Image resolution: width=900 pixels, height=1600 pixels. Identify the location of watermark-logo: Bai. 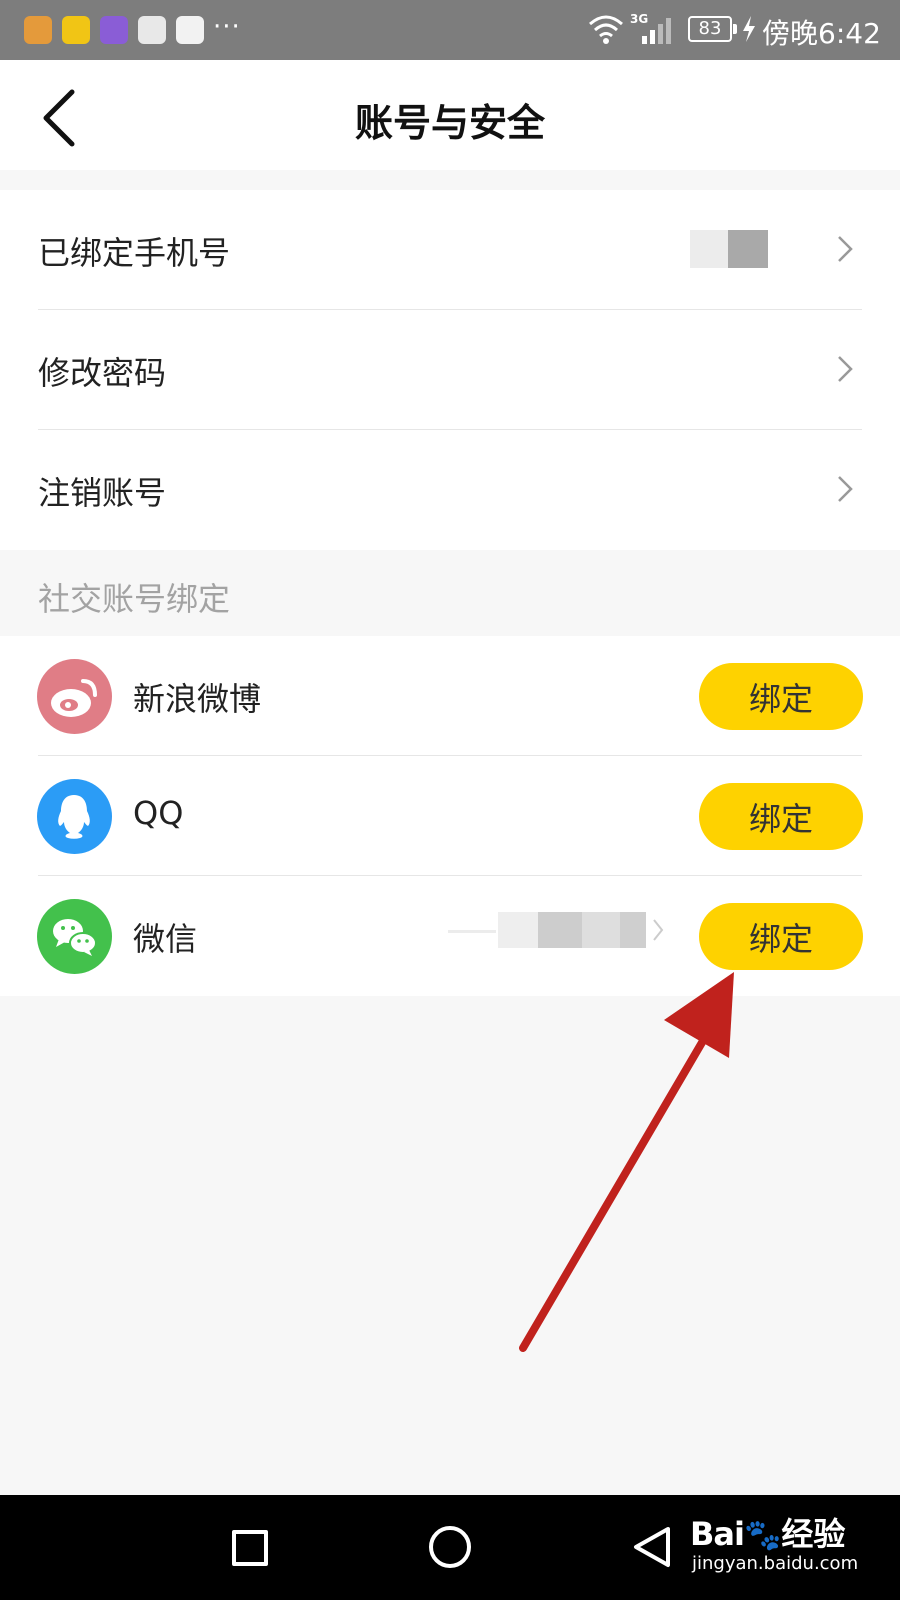
(717, 1534).